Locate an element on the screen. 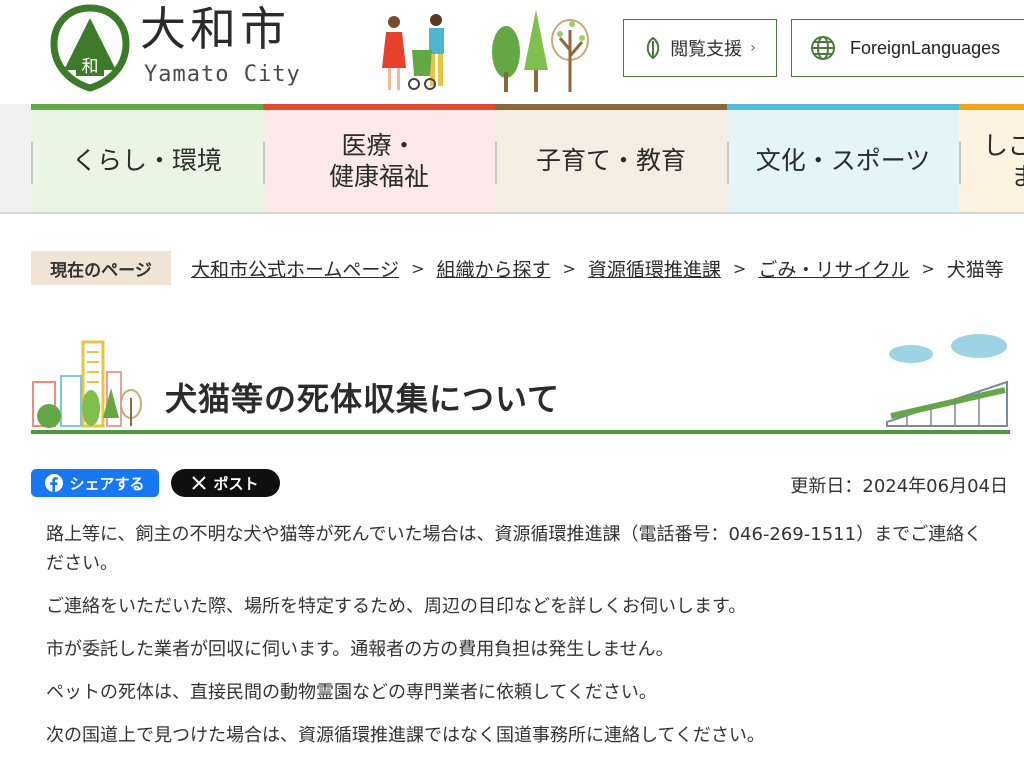 Image resolution: width=1024 pixels, height=761 pixels. breadcrumb-label: 現在のページ is located at coordinates (101, 268).